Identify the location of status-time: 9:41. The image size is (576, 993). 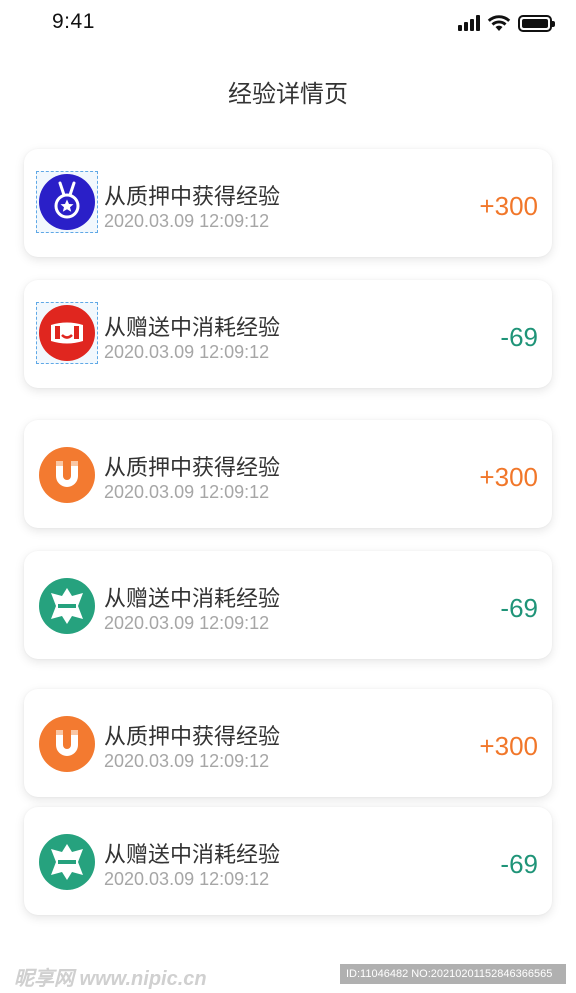
(73, 21).